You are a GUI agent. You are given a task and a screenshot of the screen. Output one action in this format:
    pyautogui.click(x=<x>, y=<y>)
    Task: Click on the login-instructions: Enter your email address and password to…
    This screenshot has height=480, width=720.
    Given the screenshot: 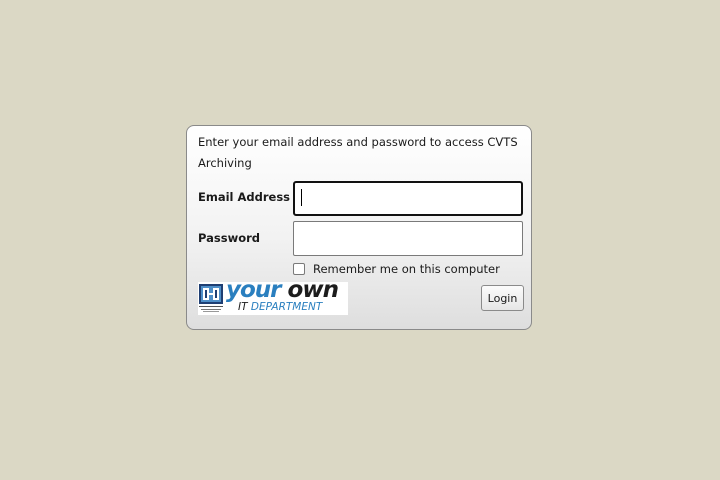 What is the action you would take?
    pyautogui.click(x=358, y=152)
    